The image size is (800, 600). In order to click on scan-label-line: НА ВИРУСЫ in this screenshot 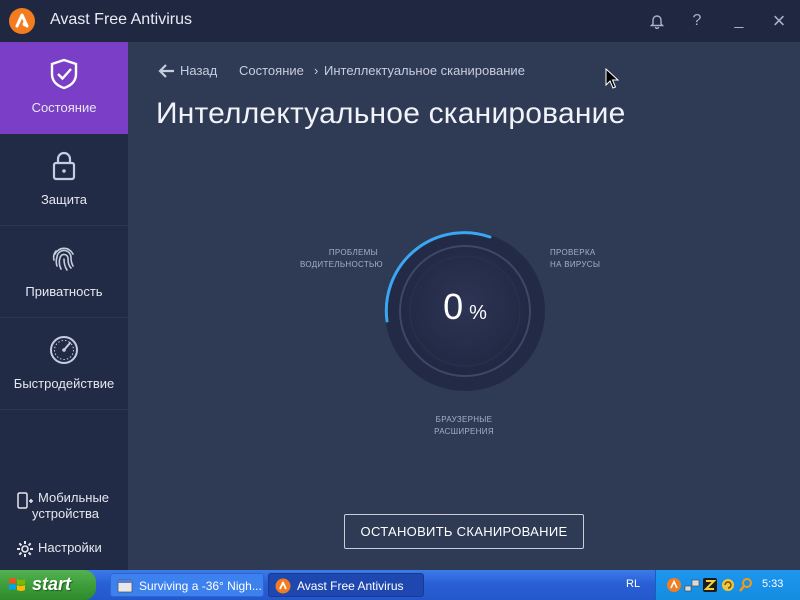, I will do `click(575, 264)`.